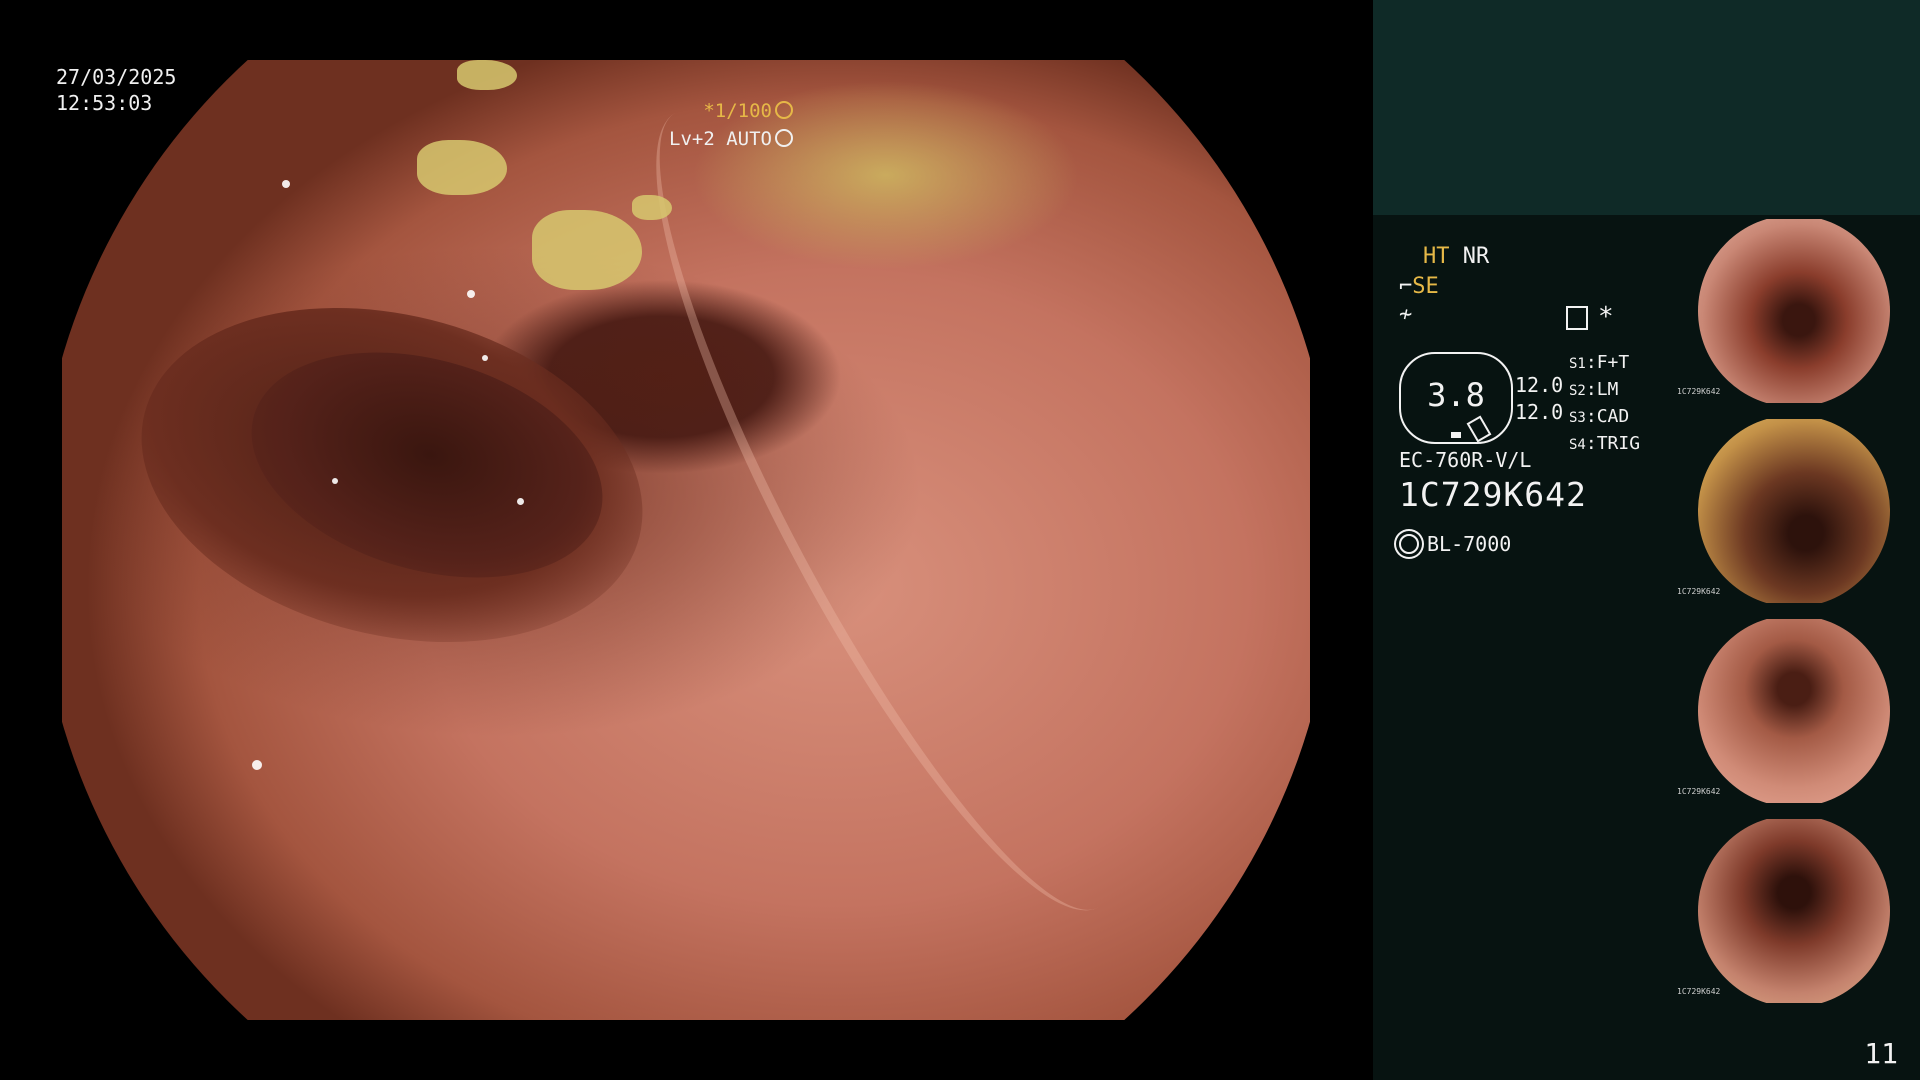 This screenshot has height=1080, width=1920. I want to click on scope-model: EC-760R-V/L, so click(1465, 460).